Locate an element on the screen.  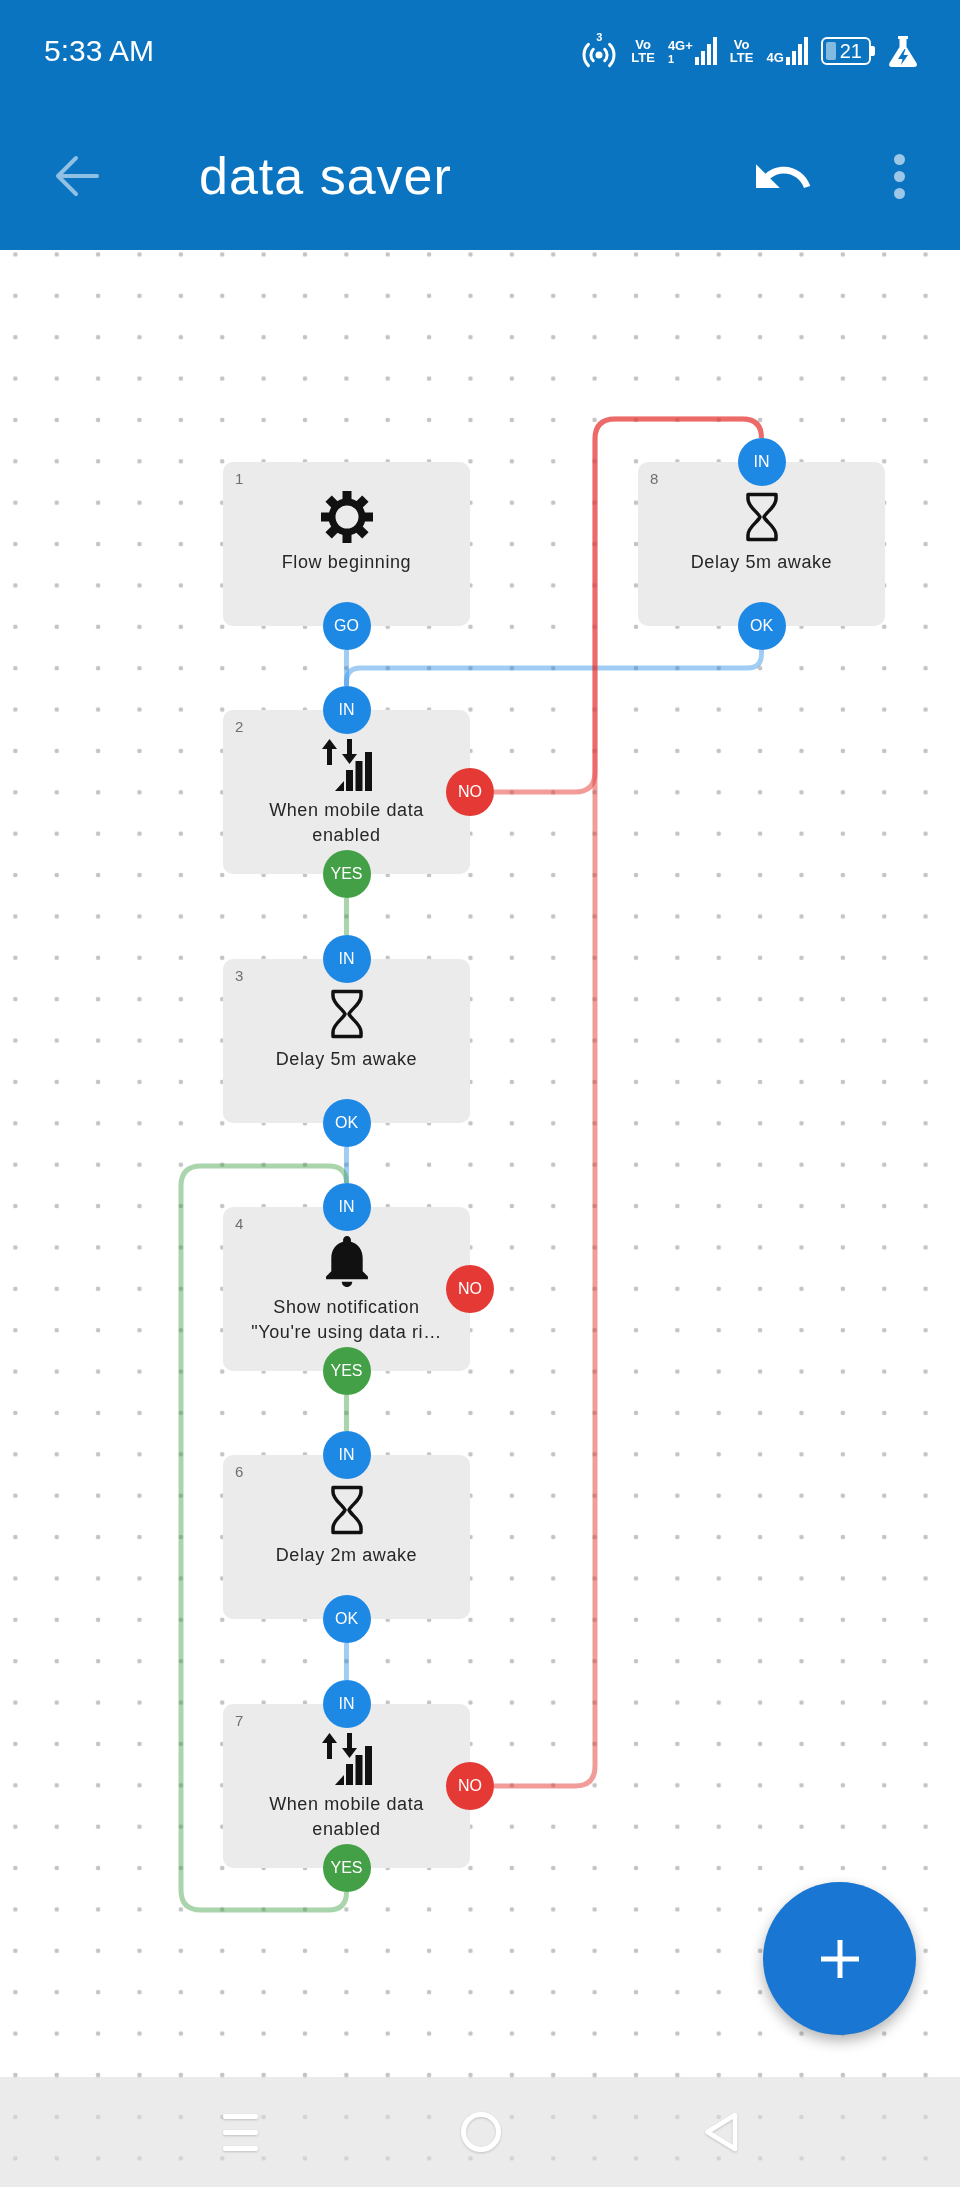
status-time: 5:33 AM is located at coordinates (99, 51).